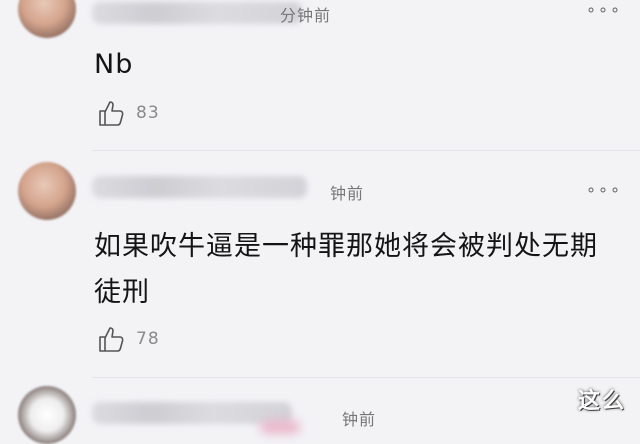 The height and width of the screenshot is (444, 640). I want to click on like-count: 83, so click(148, 113).